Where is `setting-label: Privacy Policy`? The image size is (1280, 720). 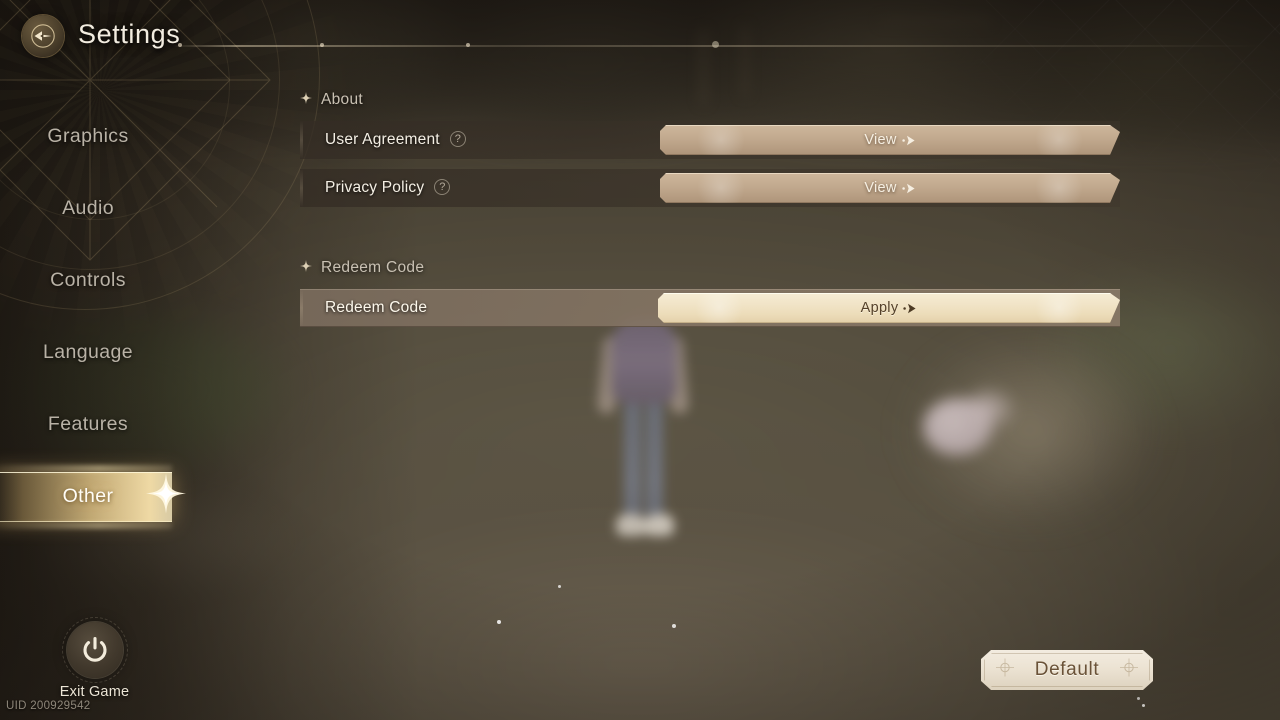
setting-label: Privacy Policy is located at coordinates (375, 187).